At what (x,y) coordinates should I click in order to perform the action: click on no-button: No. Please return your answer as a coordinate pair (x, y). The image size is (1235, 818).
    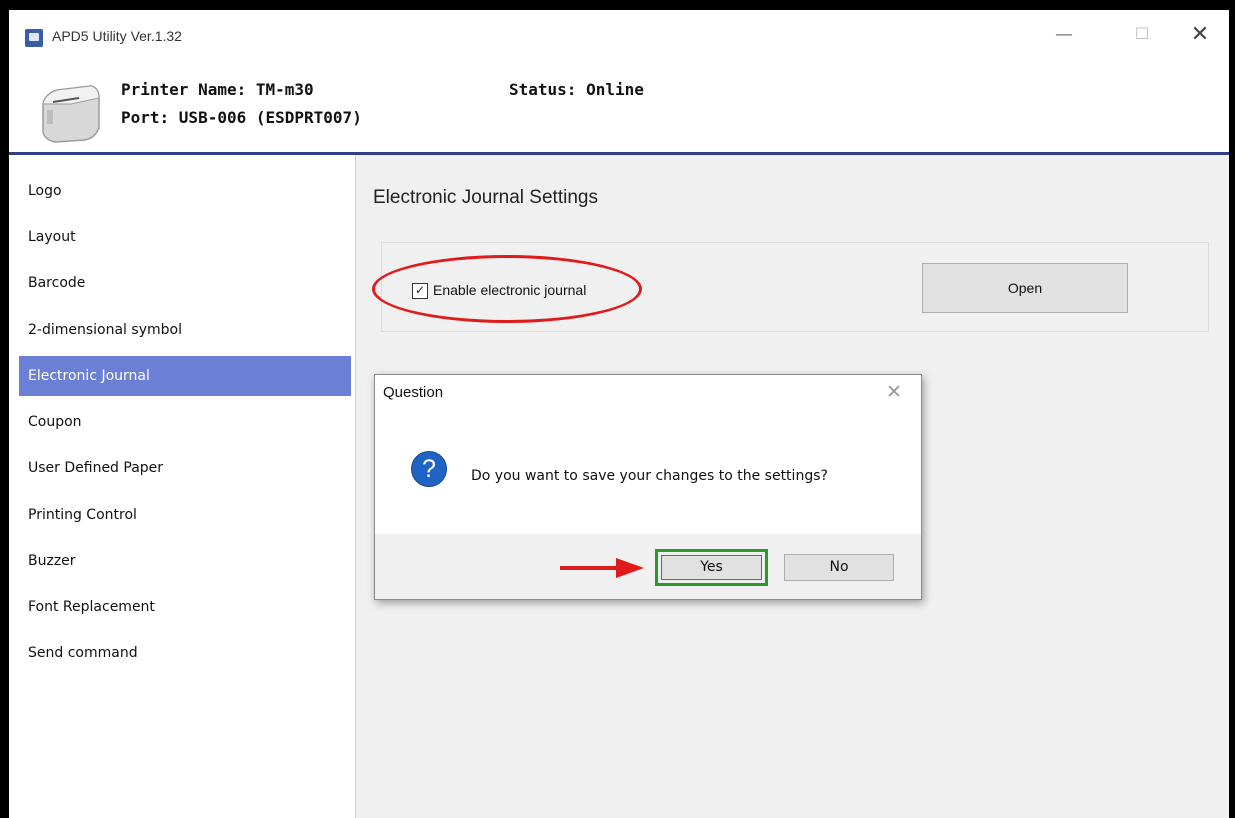
    Looking at the image, I should click on (839, 567).